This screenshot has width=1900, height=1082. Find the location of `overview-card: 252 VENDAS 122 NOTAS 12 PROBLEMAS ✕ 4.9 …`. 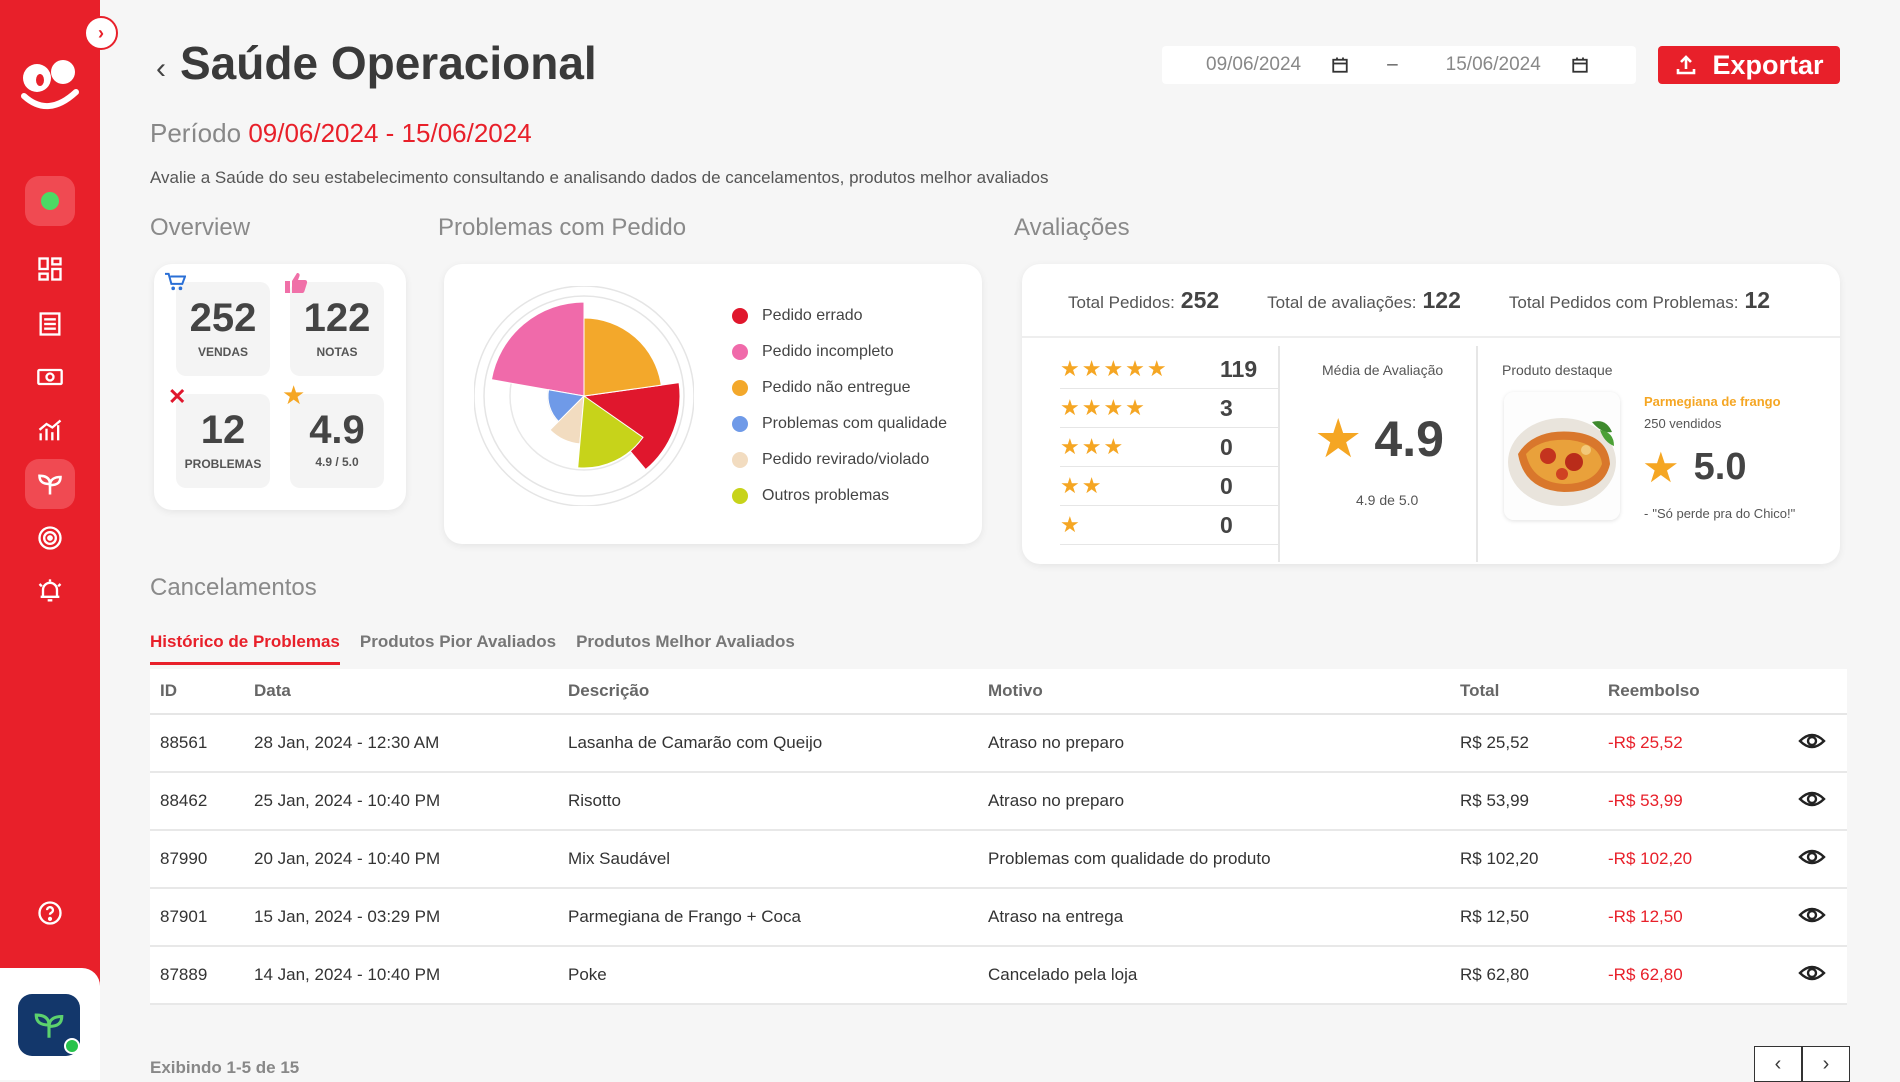

overview-card: 252 VENDAS 122 NOTAS 12 PROBLEMAS ✕ 4.9 … is located at coordinates (280, 387).